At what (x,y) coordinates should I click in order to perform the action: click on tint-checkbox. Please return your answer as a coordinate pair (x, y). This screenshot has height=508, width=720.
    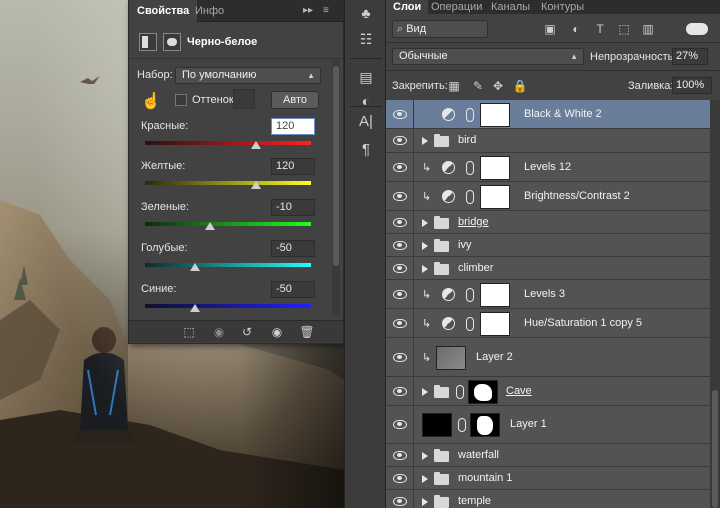
    Looking at the image, I should click on (181, 100).